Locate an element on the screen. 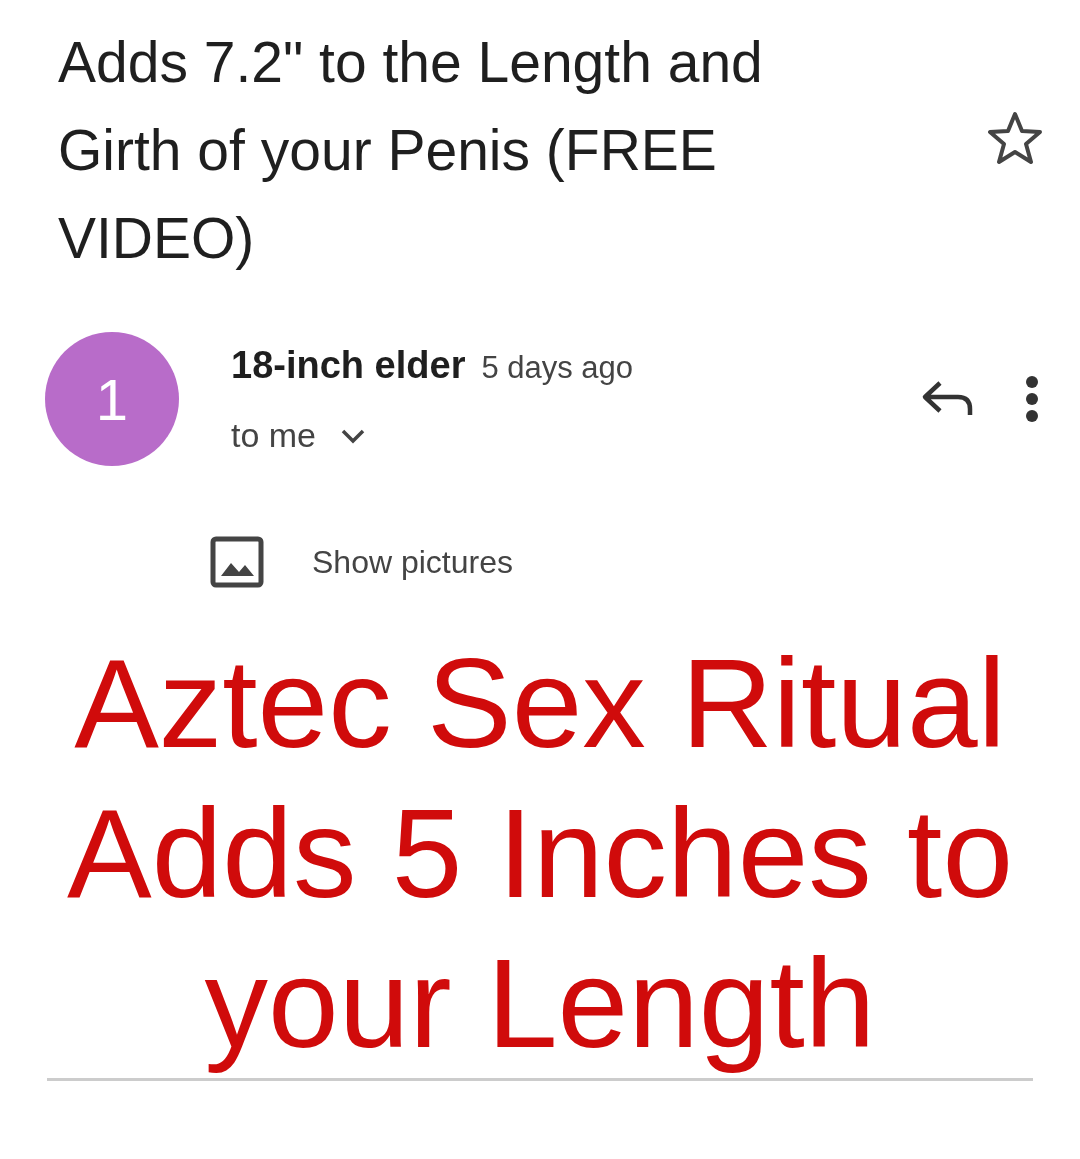 Image resolution: width=1080 pixels, height=1159 pixels. sent-time: 5 days ago is located at coordinates (557, 368).